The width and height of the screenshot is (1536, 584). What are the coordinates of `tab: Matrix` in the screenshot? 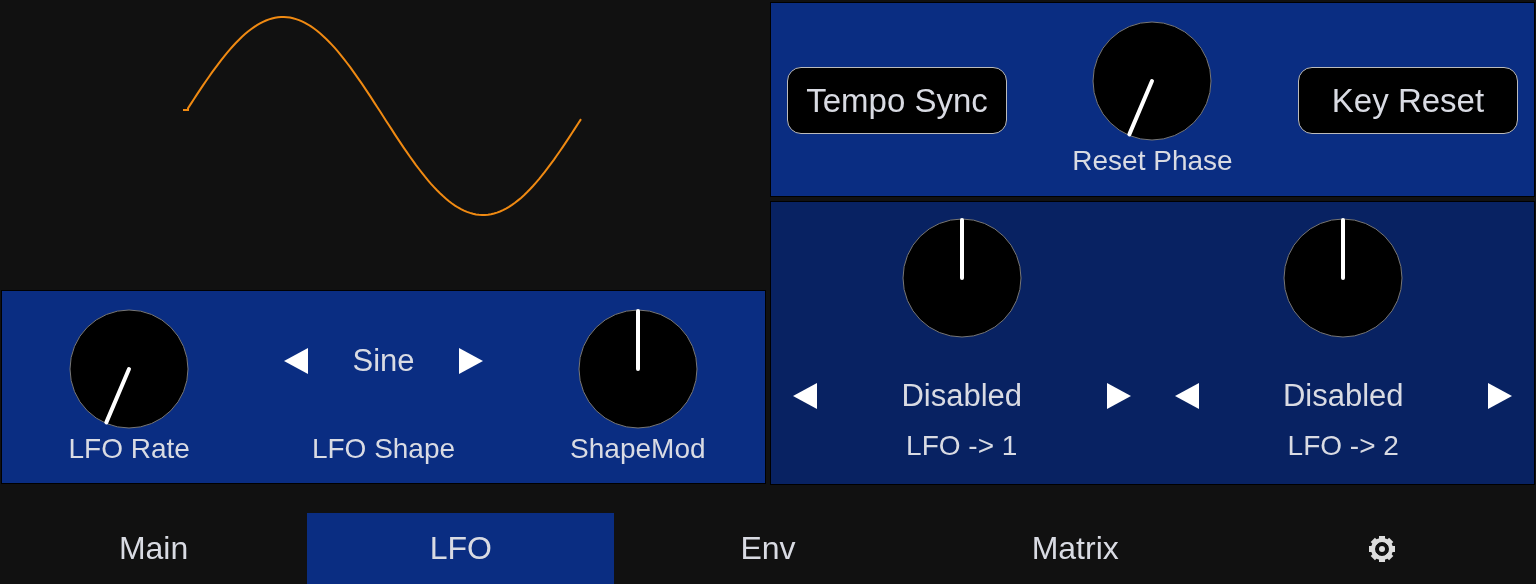 It's located at (1075, 548).